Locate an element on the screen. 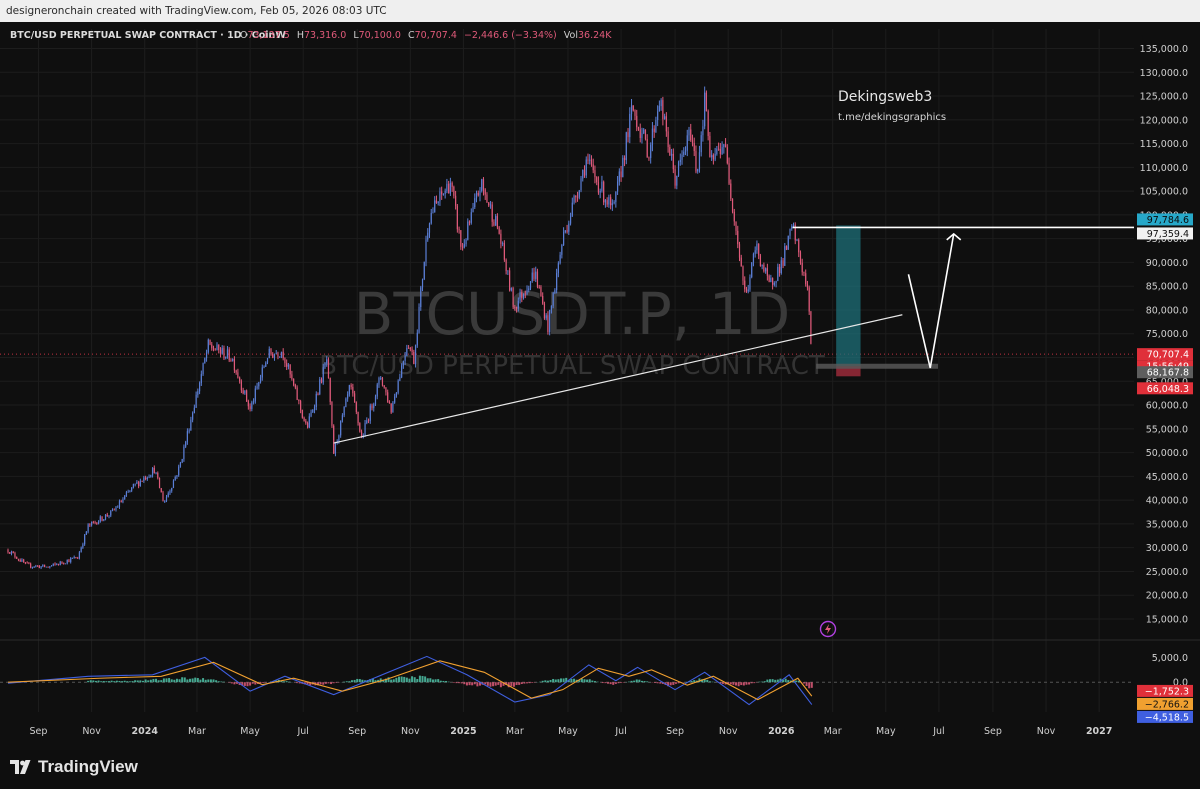 The height and width of the screenshot is (789, 1200). open-label: O is located at coordinates (243, 35).